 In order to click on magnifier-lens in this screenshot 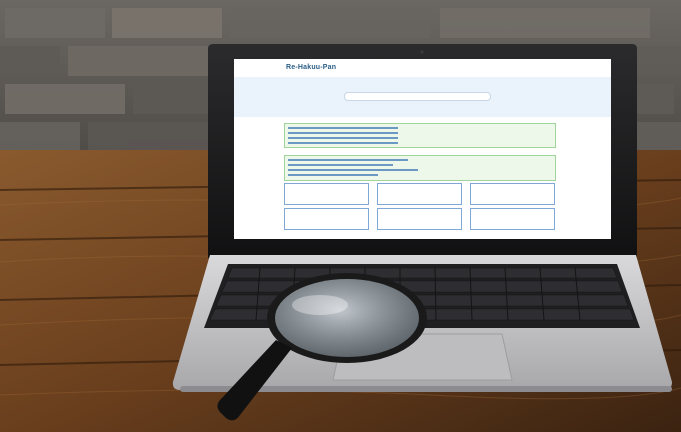, I will do `click(347, 318)`.